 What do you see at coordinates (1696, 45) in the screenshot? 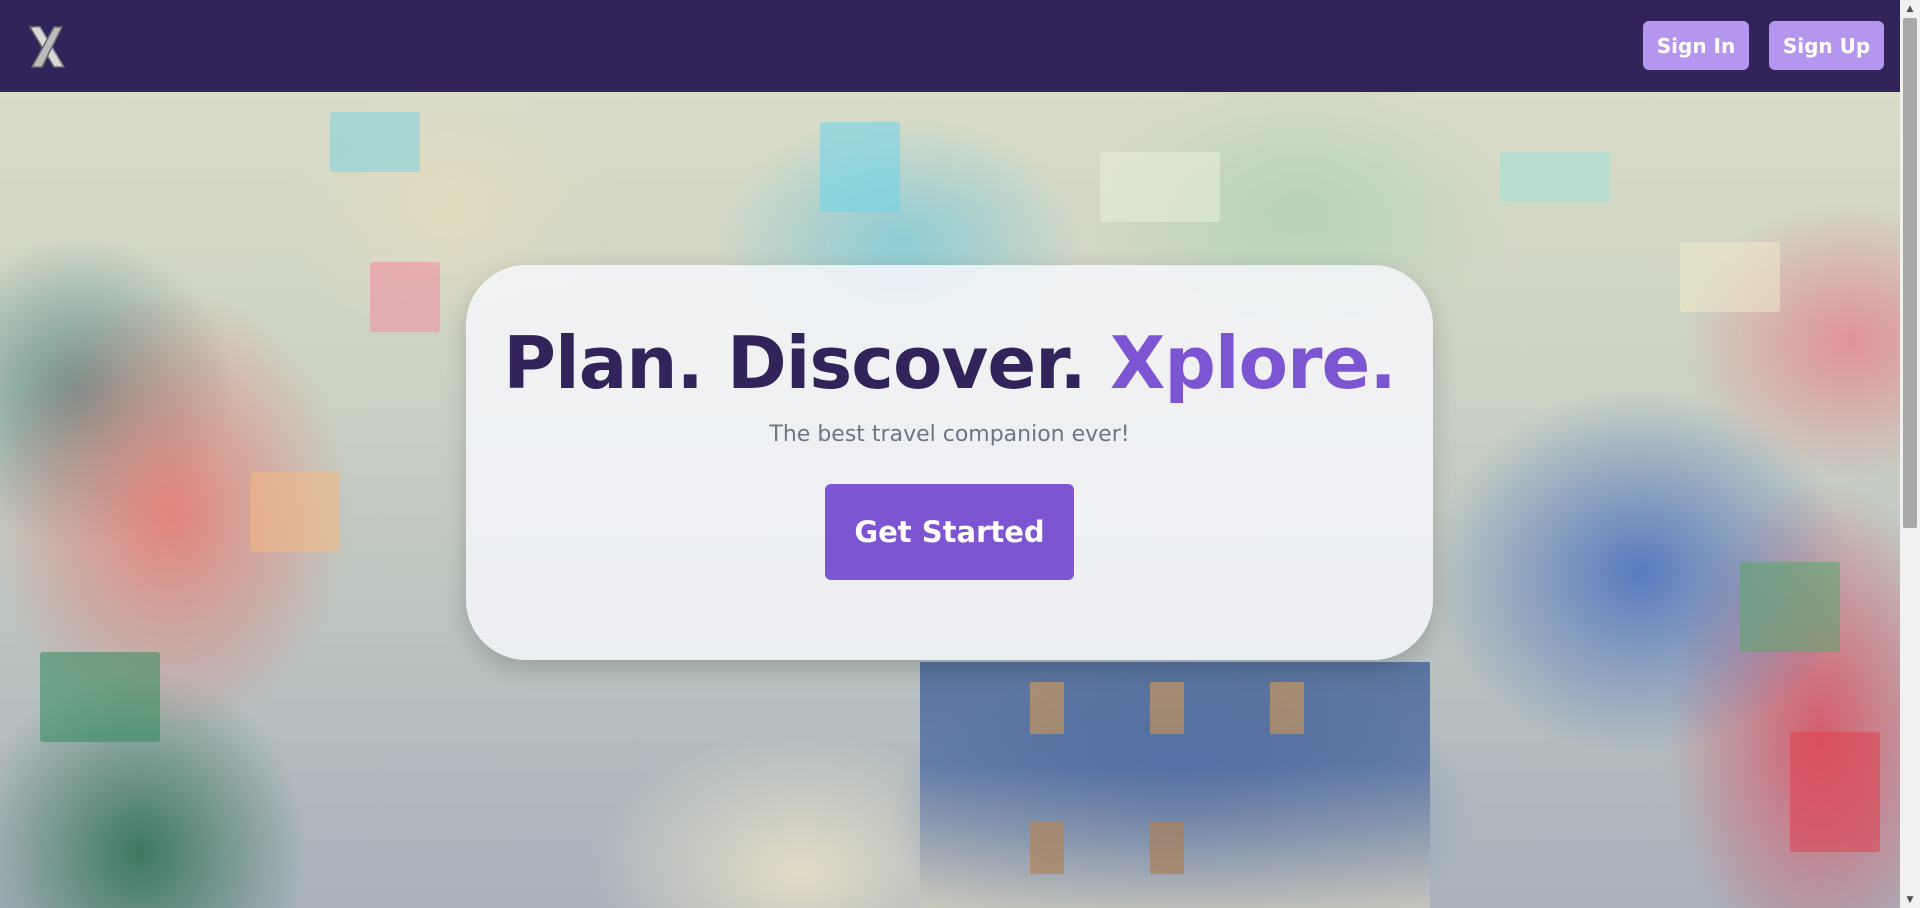
I see `sign-in-button: Sign In` at bounding box center [1696, 45].